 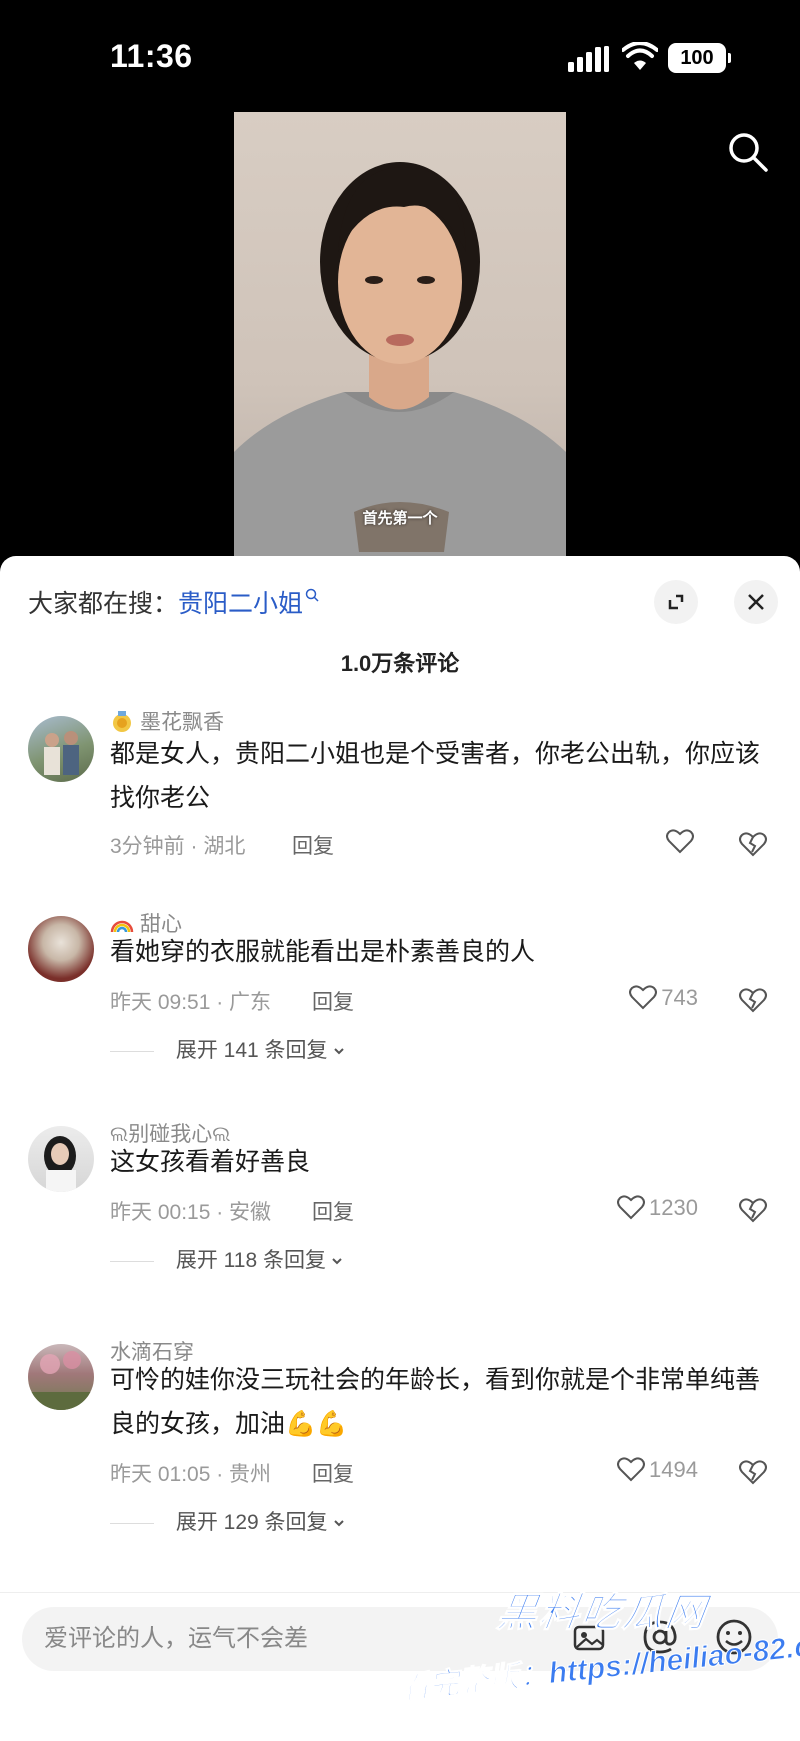 I want to click on video-frame, so click(x=400, y=363).